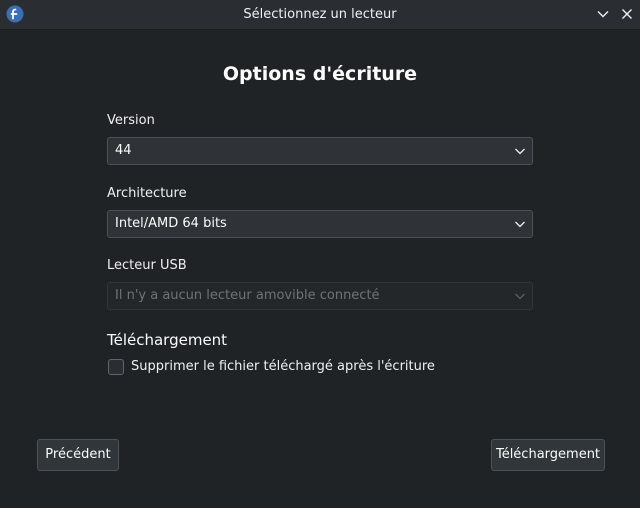  I want to click on delete-after-write-checkbox, so click(116, 367).